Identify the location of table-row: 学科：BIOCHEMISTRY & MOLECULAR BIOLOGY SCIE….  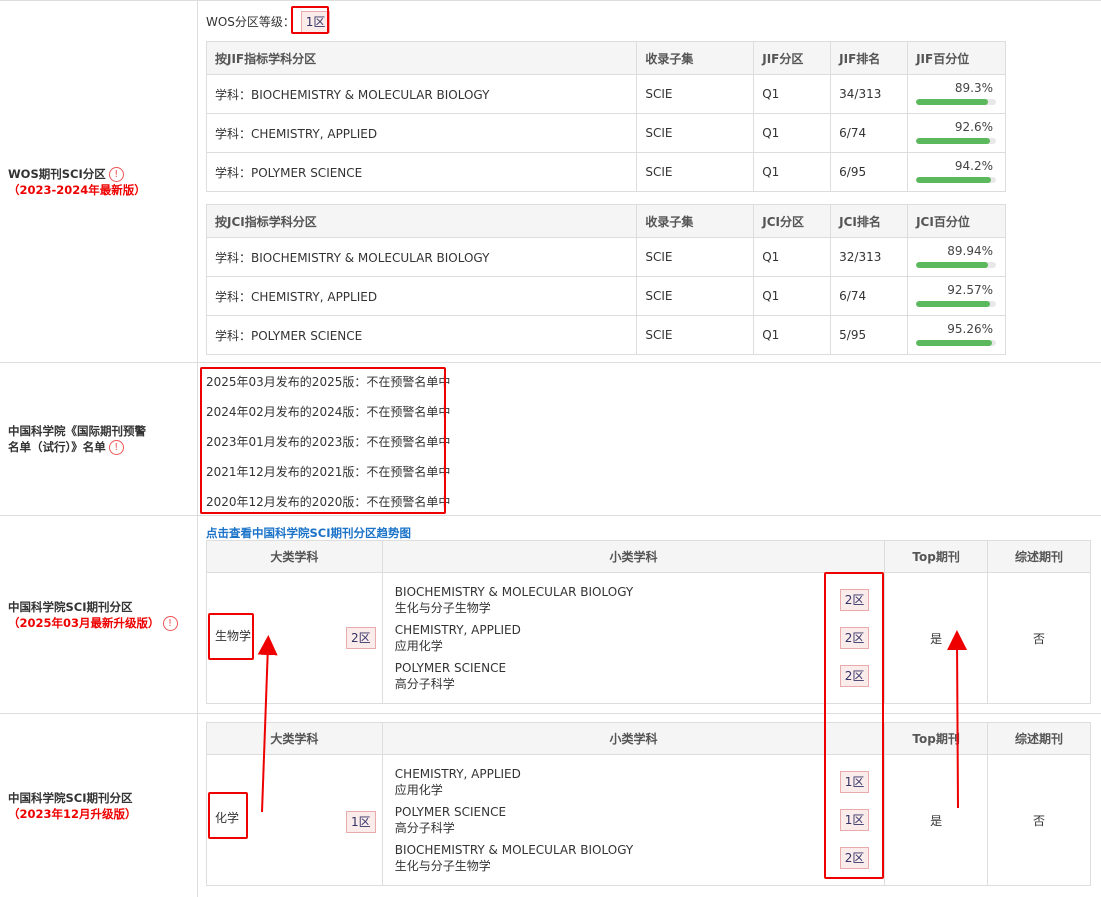
(605, 94).